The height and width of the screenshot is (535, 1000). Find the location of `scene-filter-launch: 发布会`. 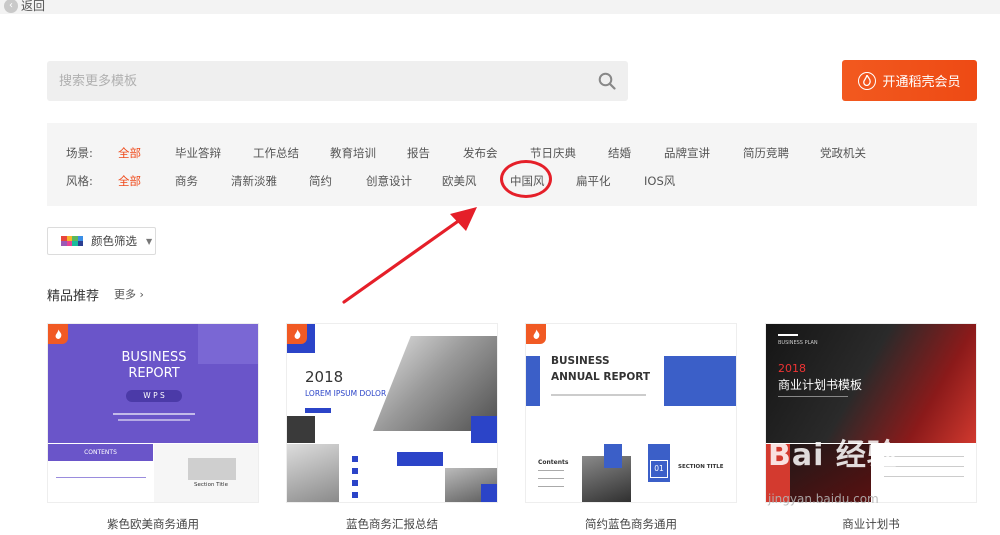

scene-filter-launch: 发布会 is located at coordinates (480, 153).